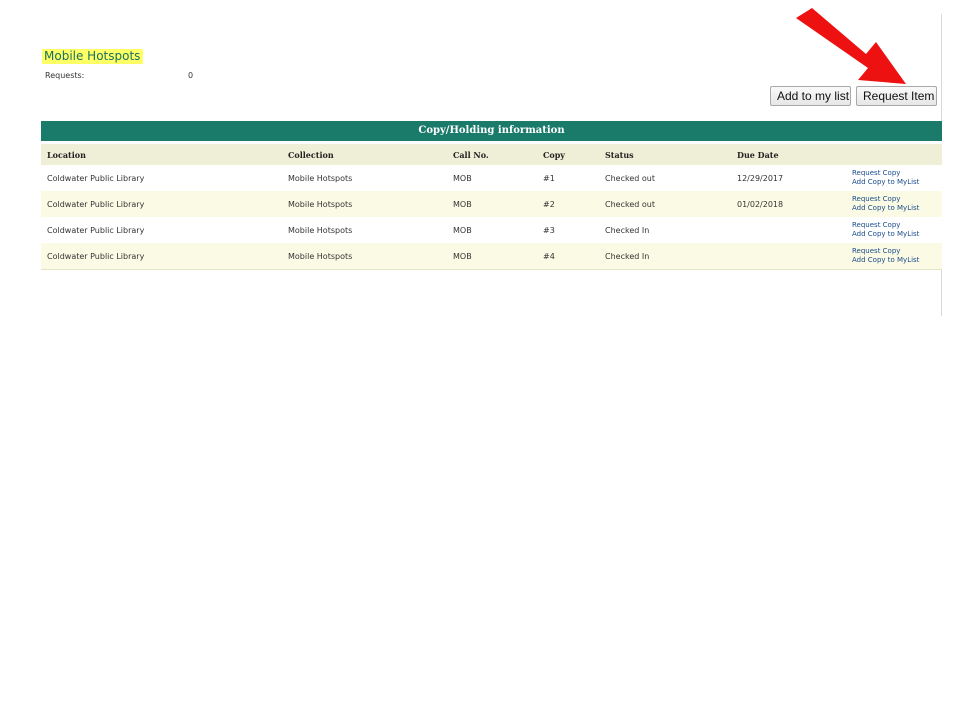  Describe the element at coordinates (894, 153) in the screenshot. I see `column-header-actions` at that location.